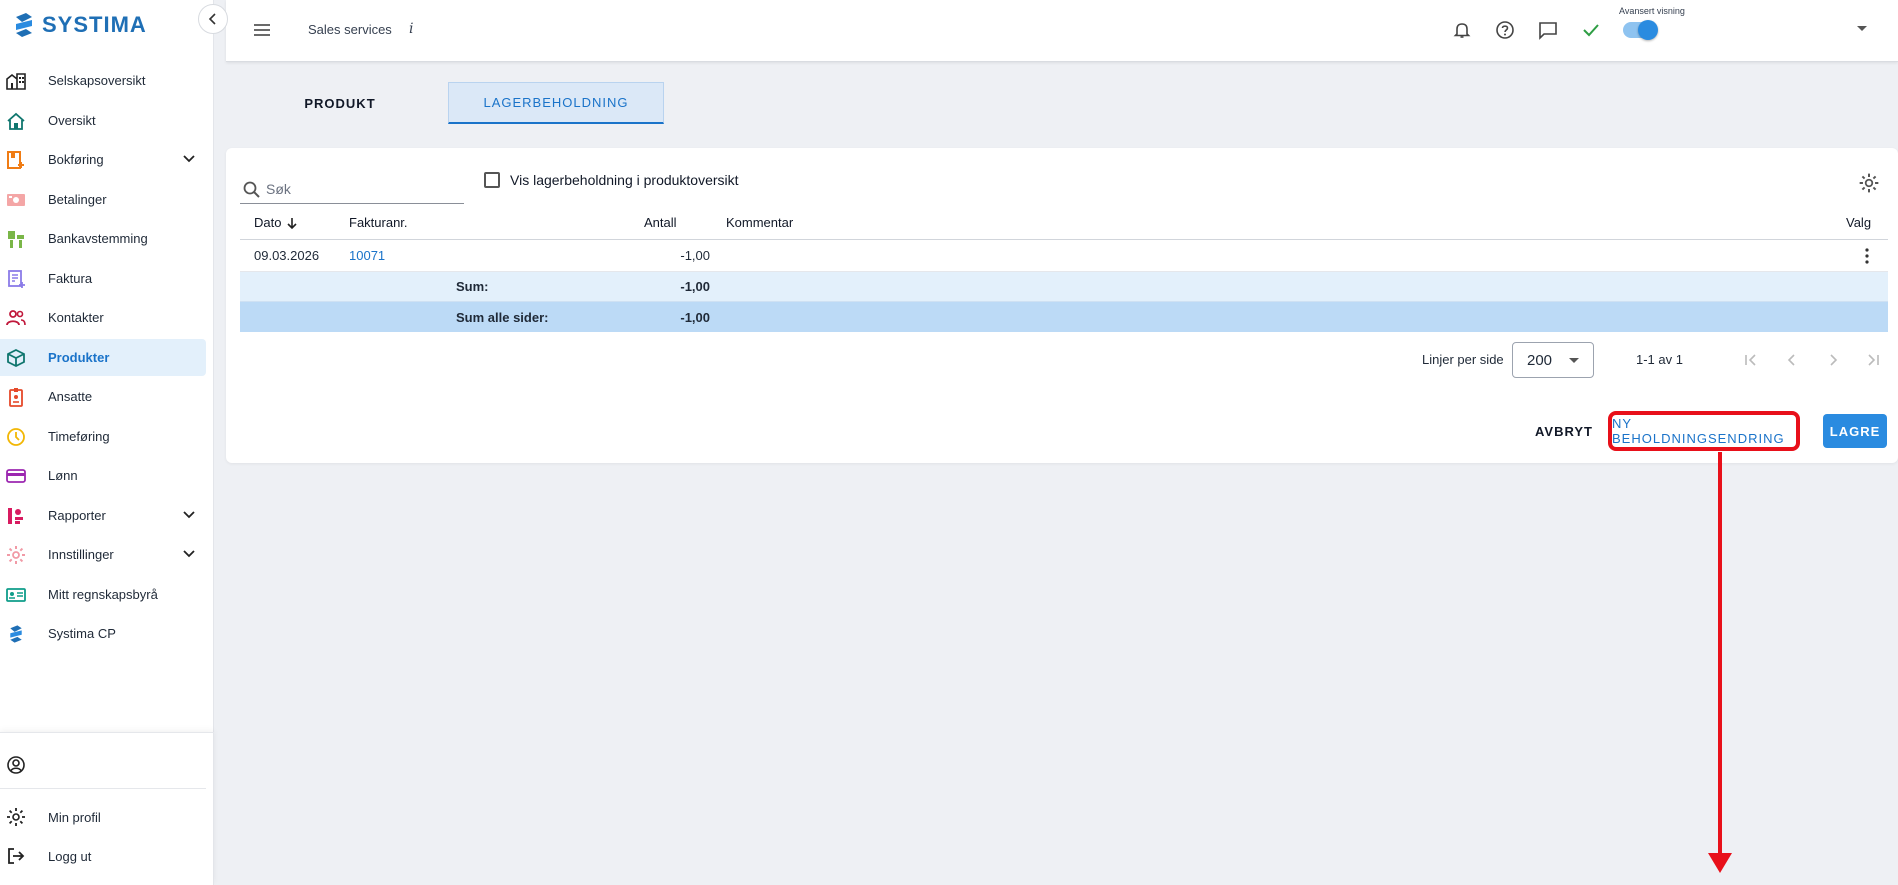 The width and height of the screenshot is (1898, 885). I want to click on chevron-left-icon, so click(1791, 360).